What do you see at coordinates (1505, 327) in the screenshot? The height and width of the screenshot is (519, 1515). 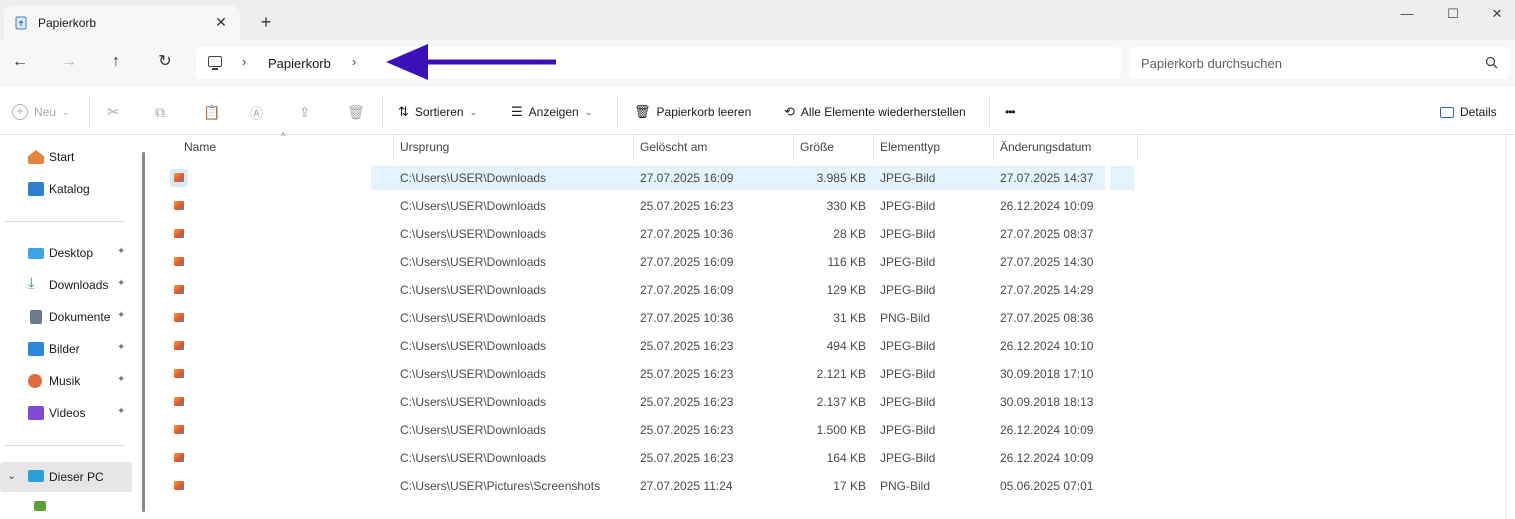 I see `file-list-scrollbar` at bounding box center [1505, 327].